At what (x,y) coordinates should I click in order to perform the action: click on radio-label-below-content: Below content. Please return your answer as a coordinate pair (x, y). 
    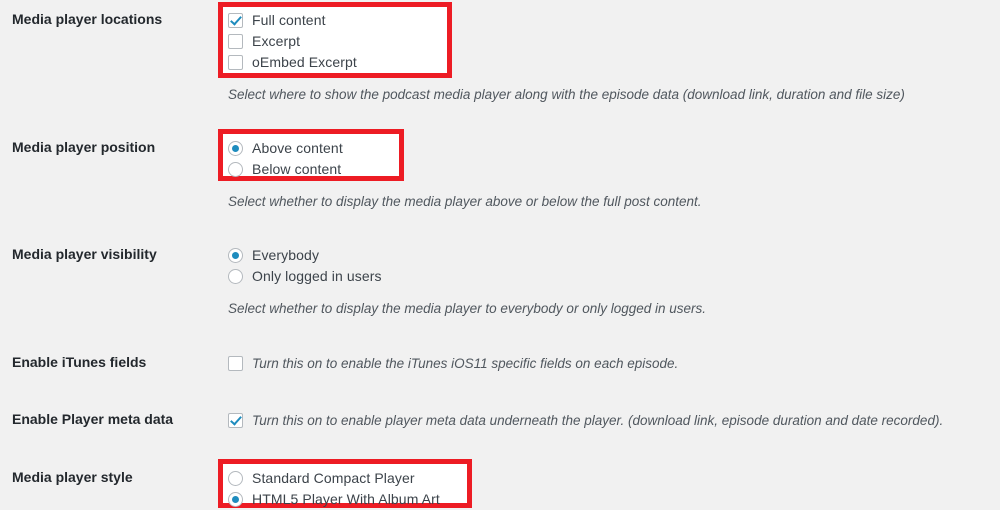
    Looking at the image, I should click on (297, 169).